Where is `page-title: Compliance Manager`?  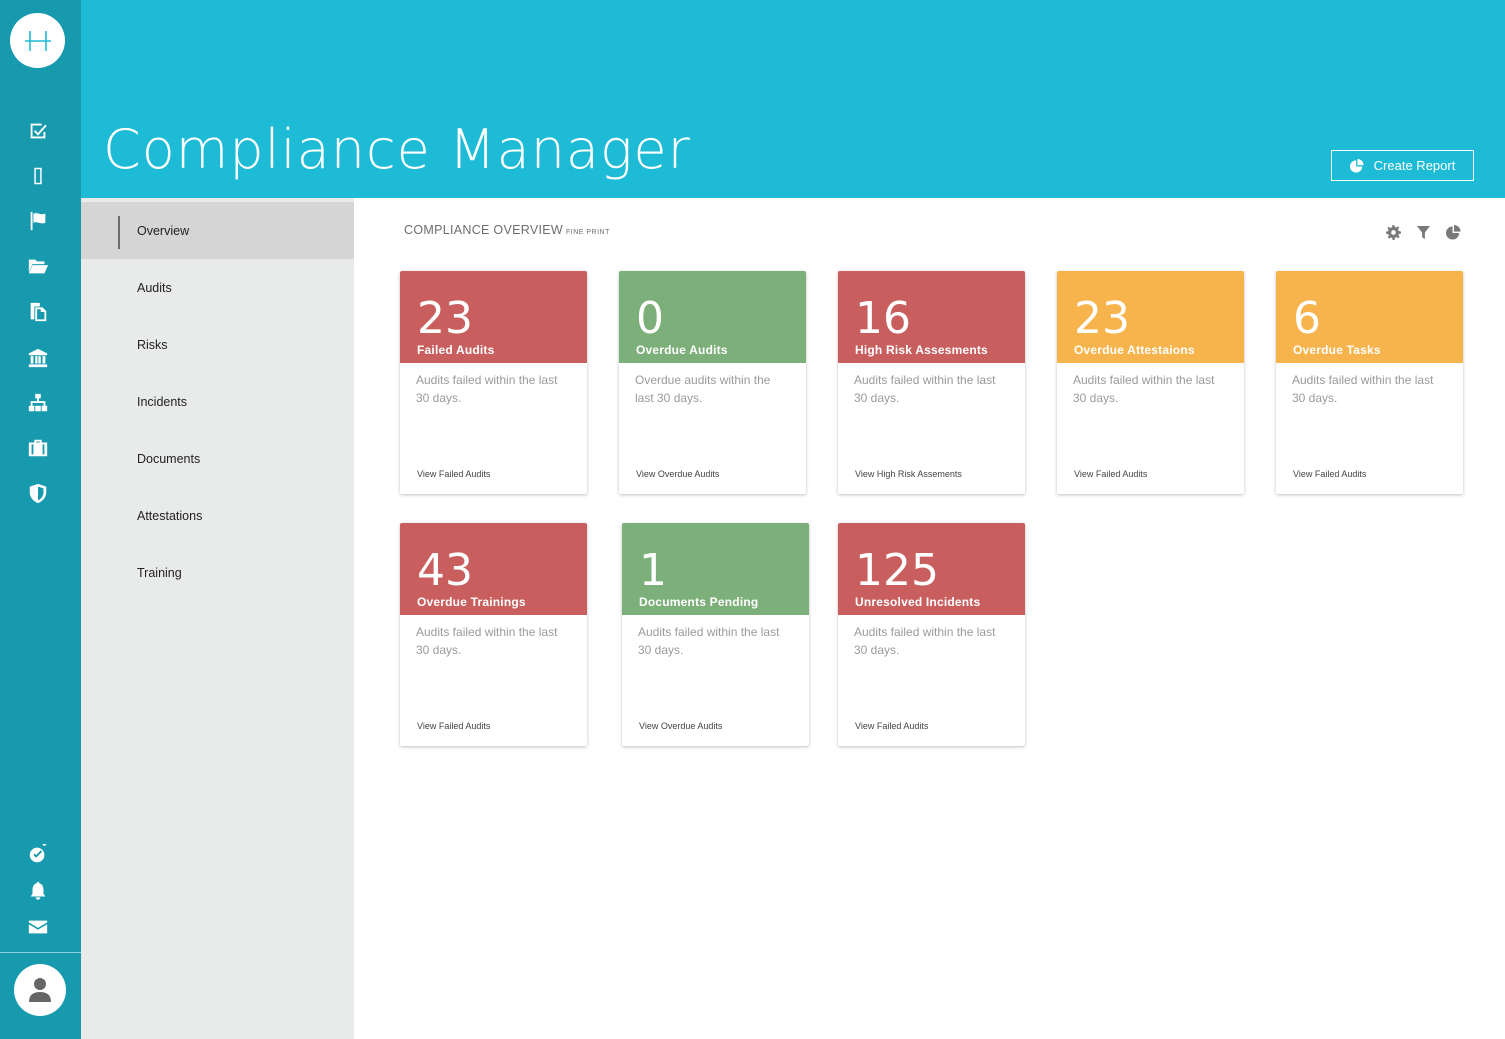 page-title: Compliance Manager is located at coordinates (397, 149).